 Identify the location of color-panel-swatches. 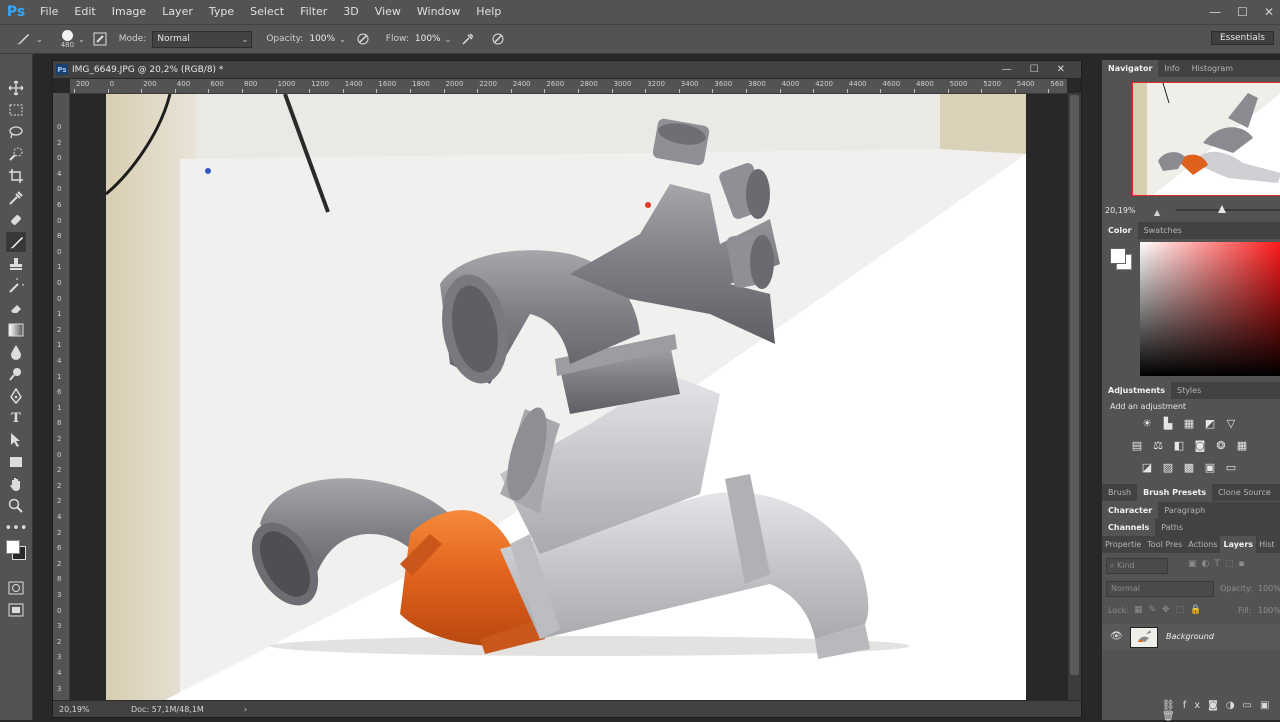
(1120, 258).